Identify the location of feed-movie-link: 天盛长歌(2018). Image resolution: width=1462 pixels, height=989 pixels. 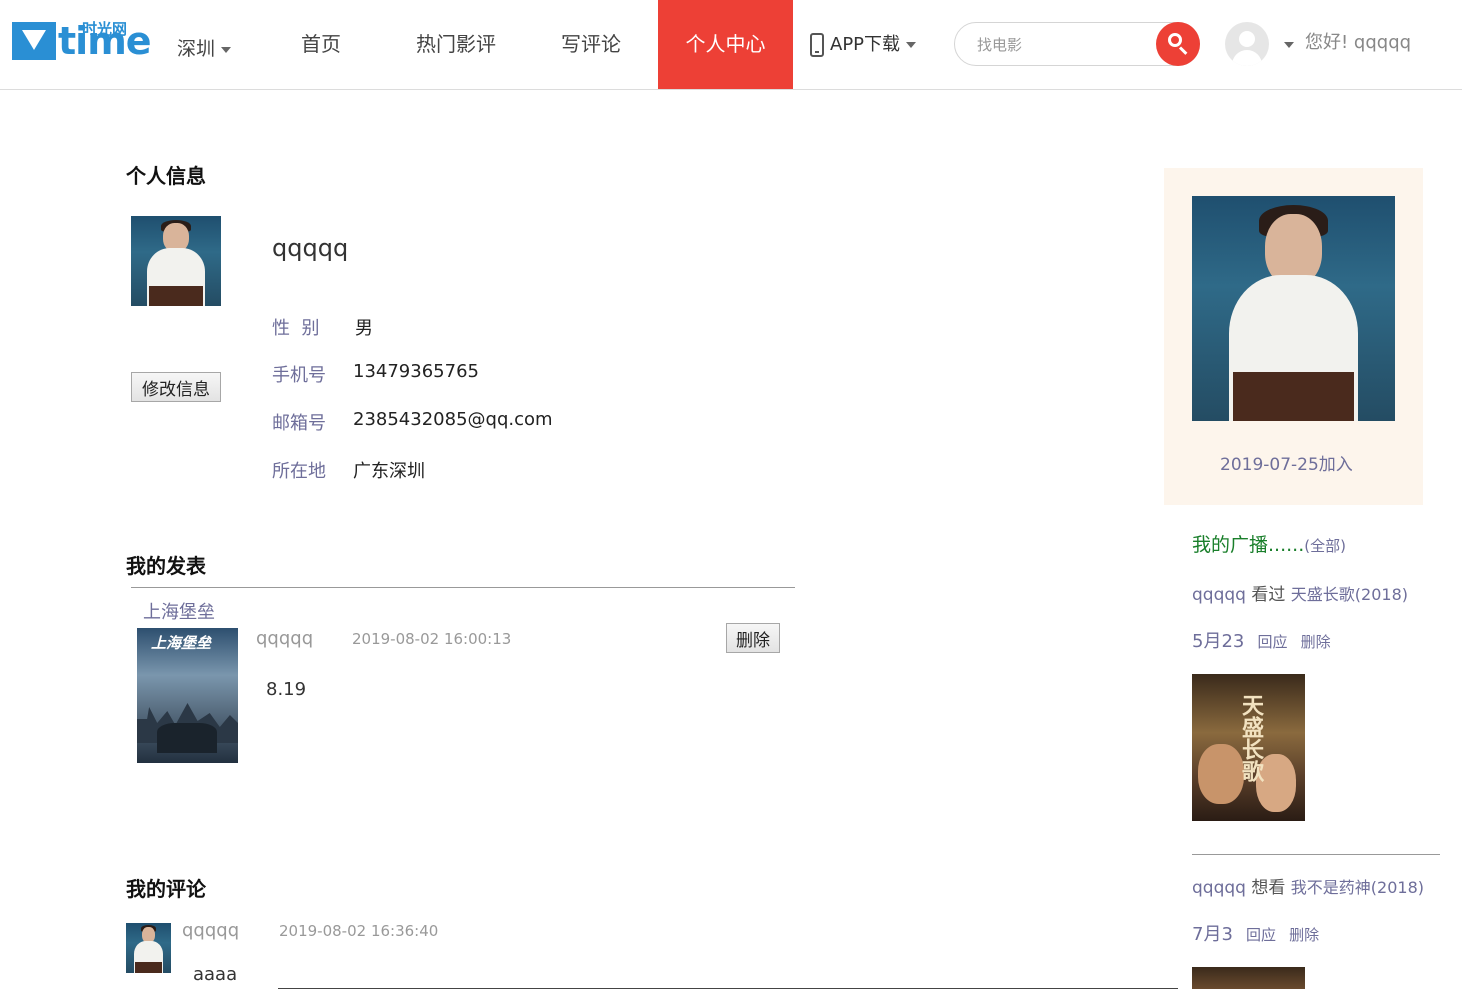
(1349, 594).